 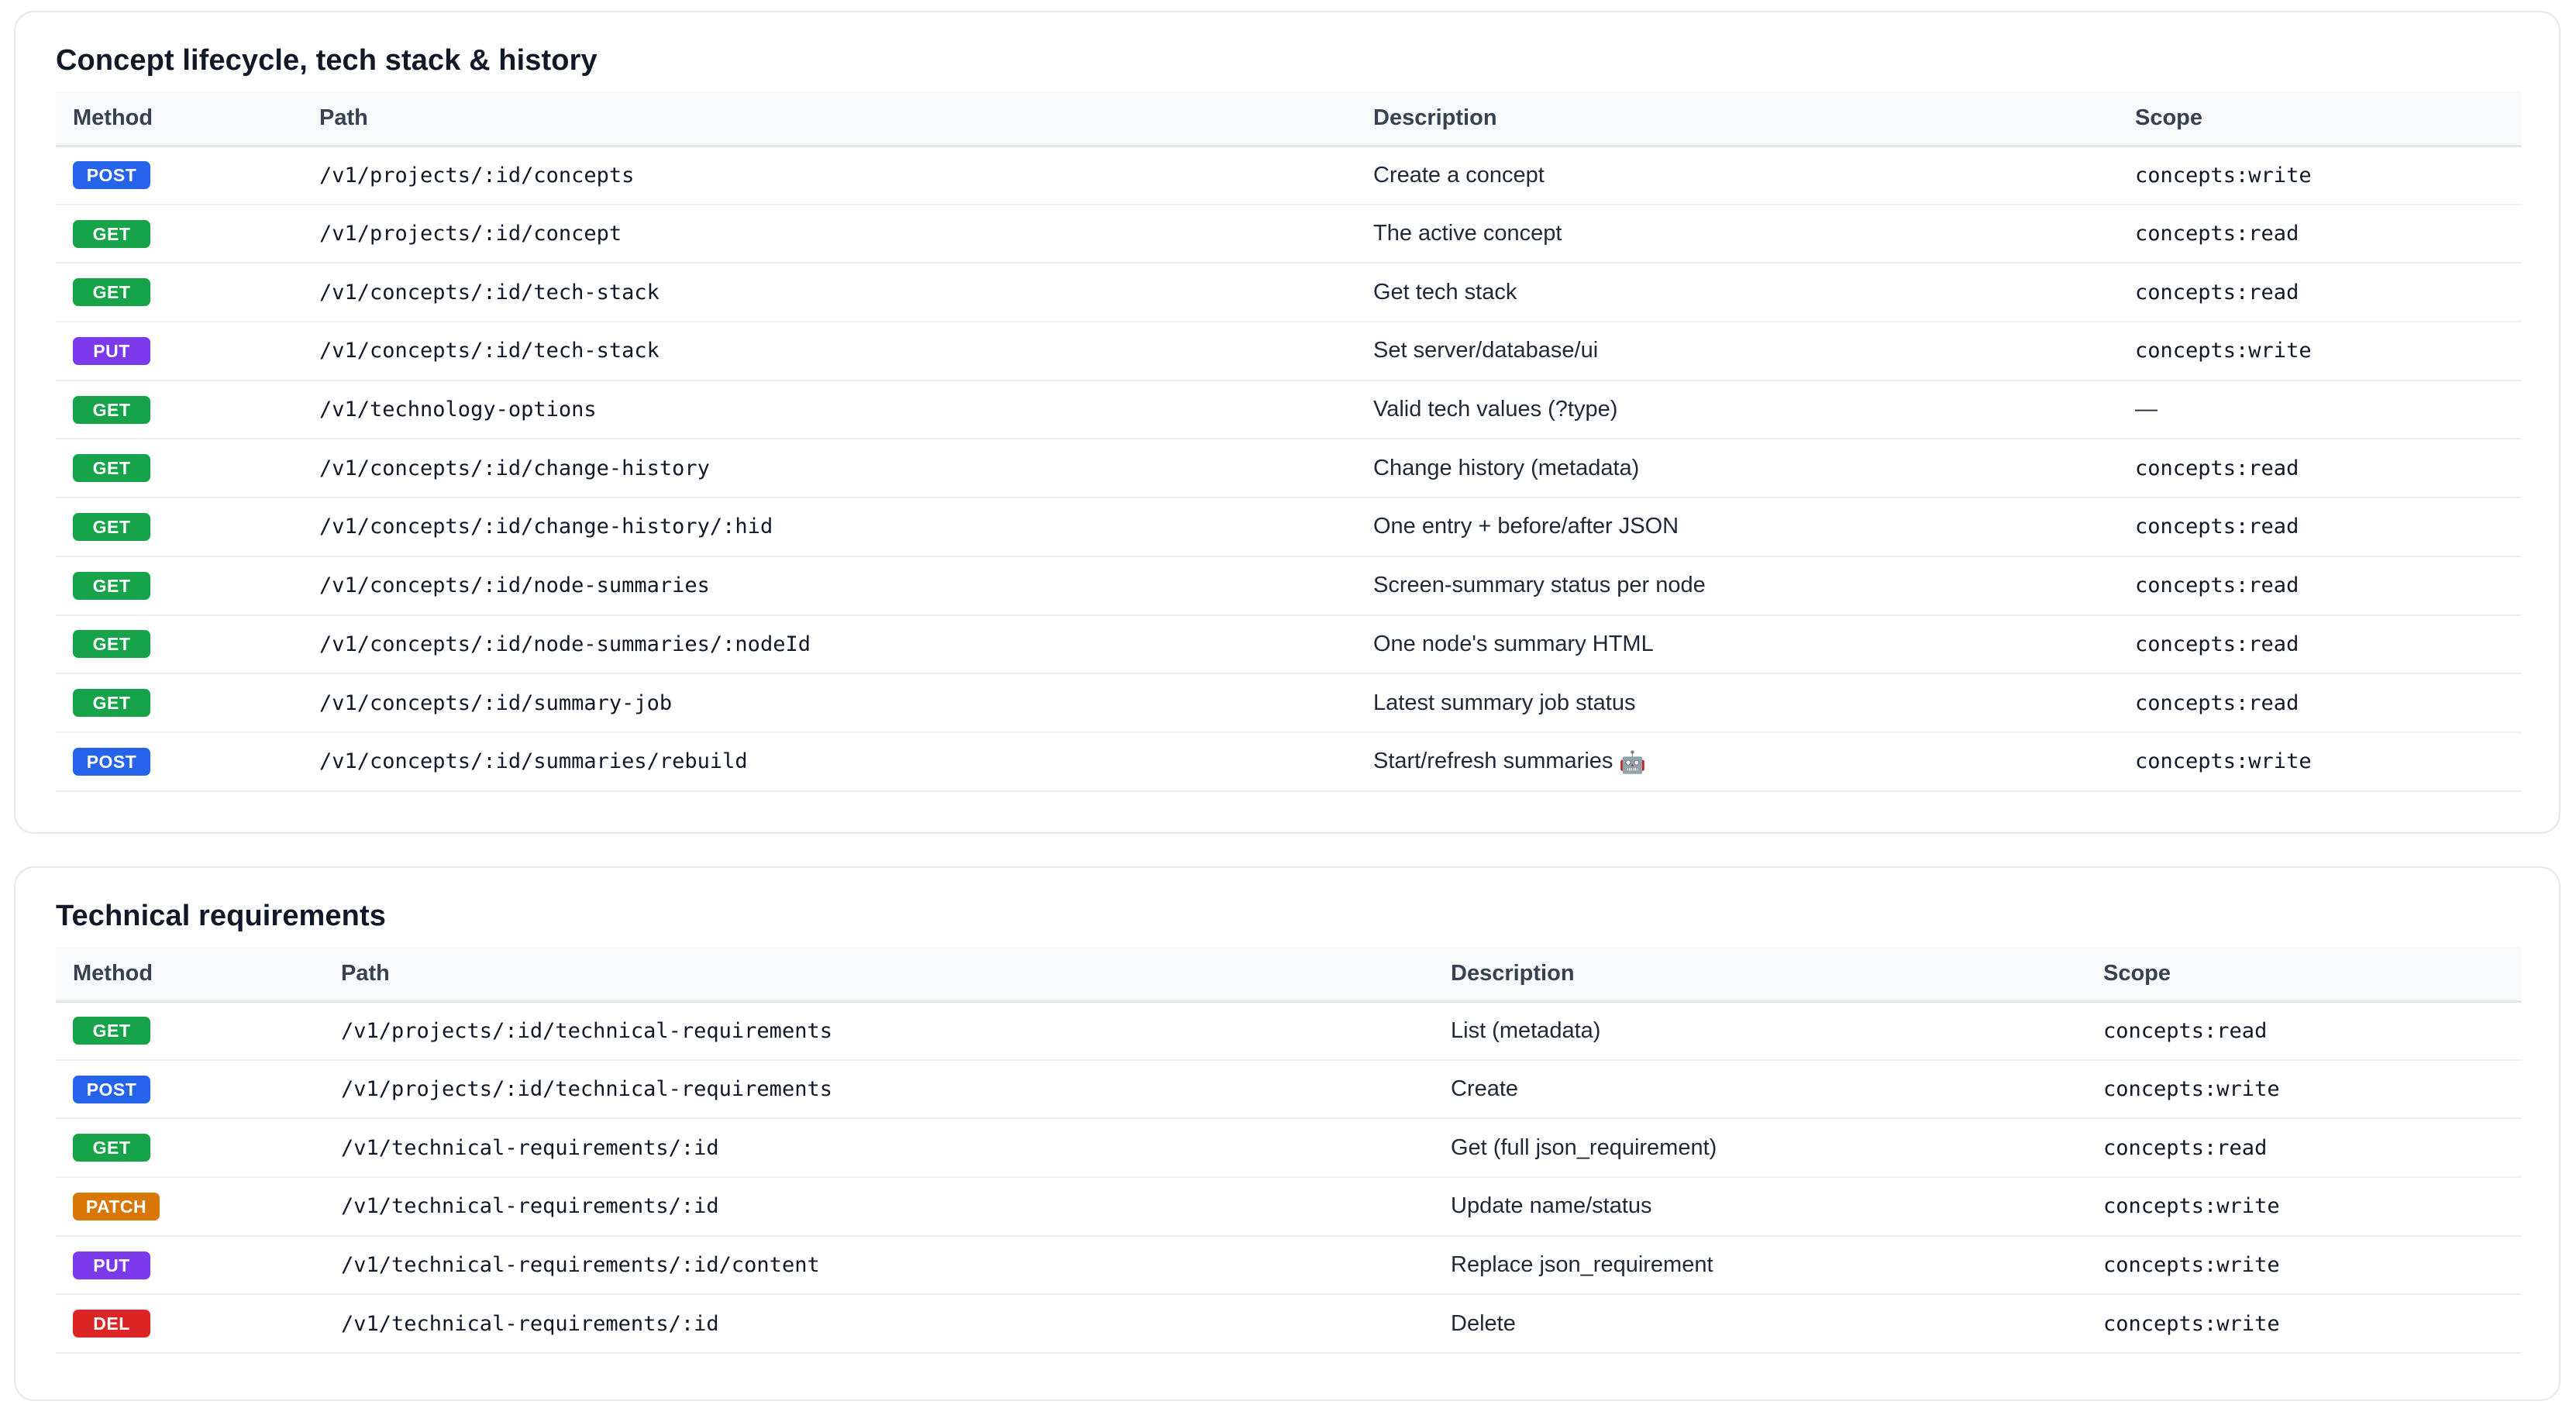 What do you see at coordinates (1737, 293) in the screenshot?
I see `description-cell: Get tech stack` at bounding box center [1737, 293].